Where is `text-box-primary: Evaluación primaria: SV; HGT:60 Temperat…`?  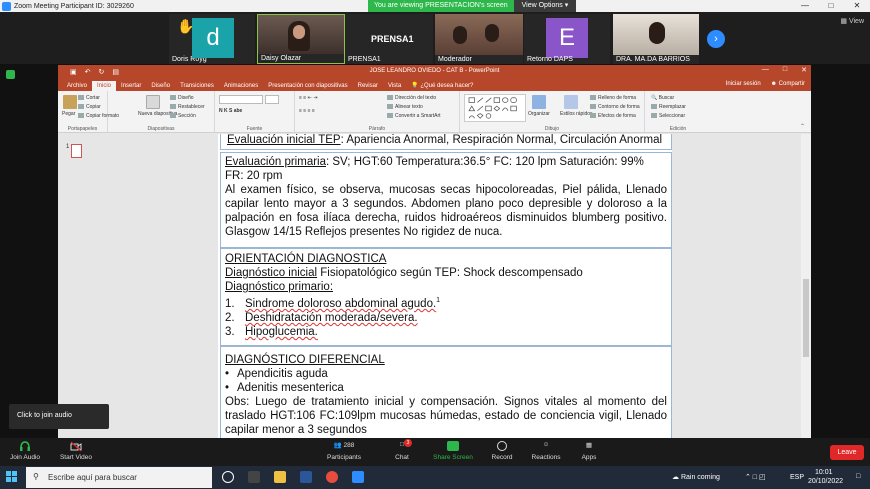
text-box-primary: Evaluación primaria: SV; HGT:60 Temperat… is located at coordinates (446, 200).